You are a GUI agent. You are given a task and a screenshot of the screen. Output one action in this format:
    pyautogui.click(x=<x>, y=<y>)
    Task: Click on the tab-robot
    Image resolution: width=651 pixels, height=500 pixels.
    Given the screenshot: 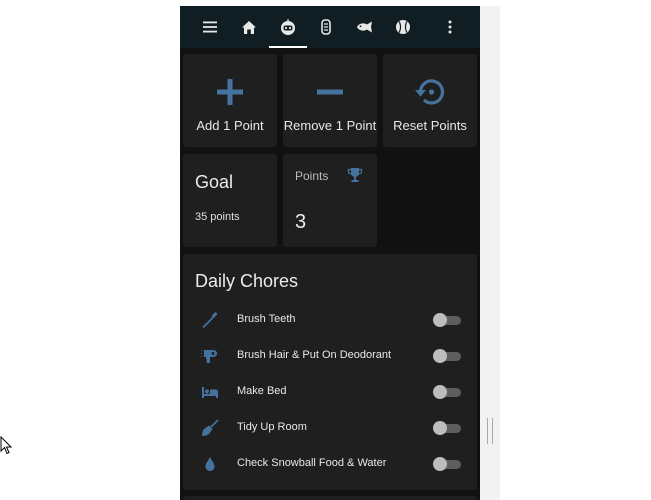 What is the action you would take?
    pyautogui.click(x=288, y=27)
    